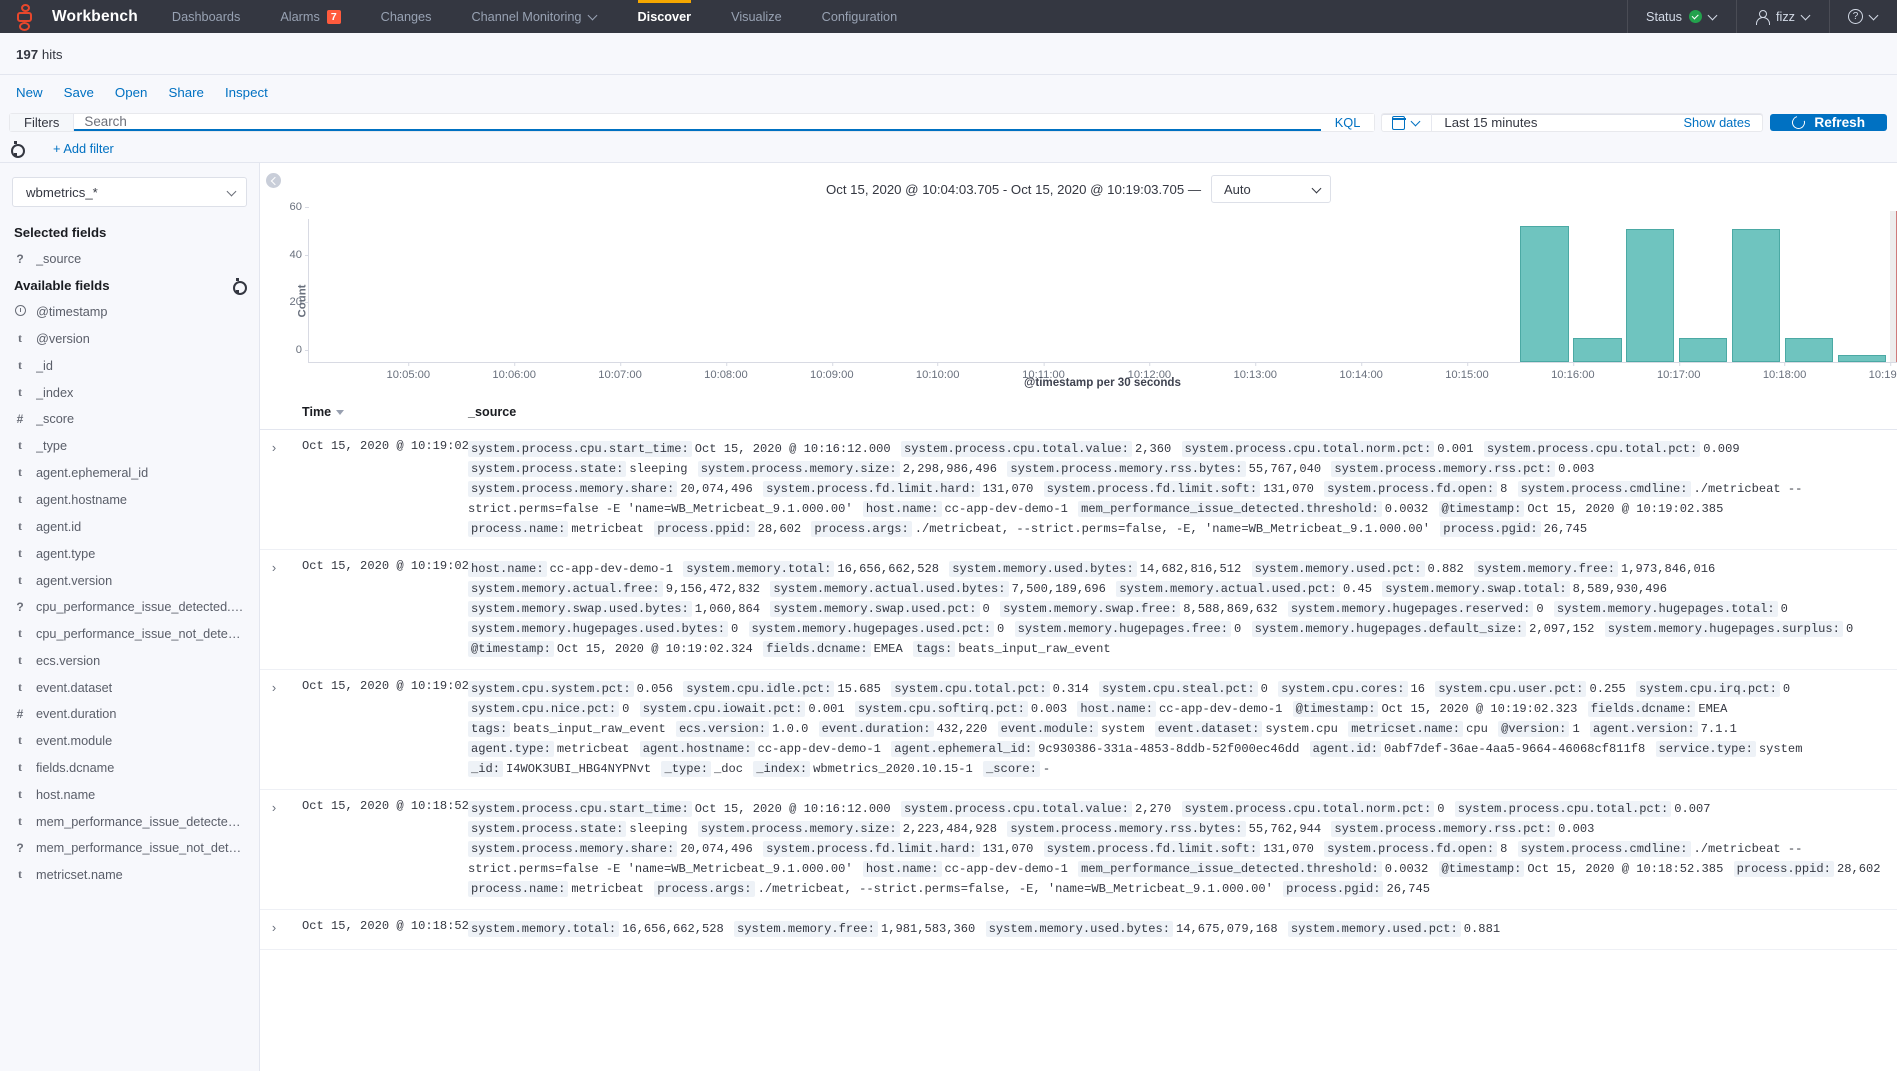 Image resolution: width=1897 pixels, height=1079 pixels. What do you see at coordinates (1308, 449) in the screenshot?
I see `source-field-key: system.process.cpu.total.norm.pct:` at bounding box center [1308, 449].